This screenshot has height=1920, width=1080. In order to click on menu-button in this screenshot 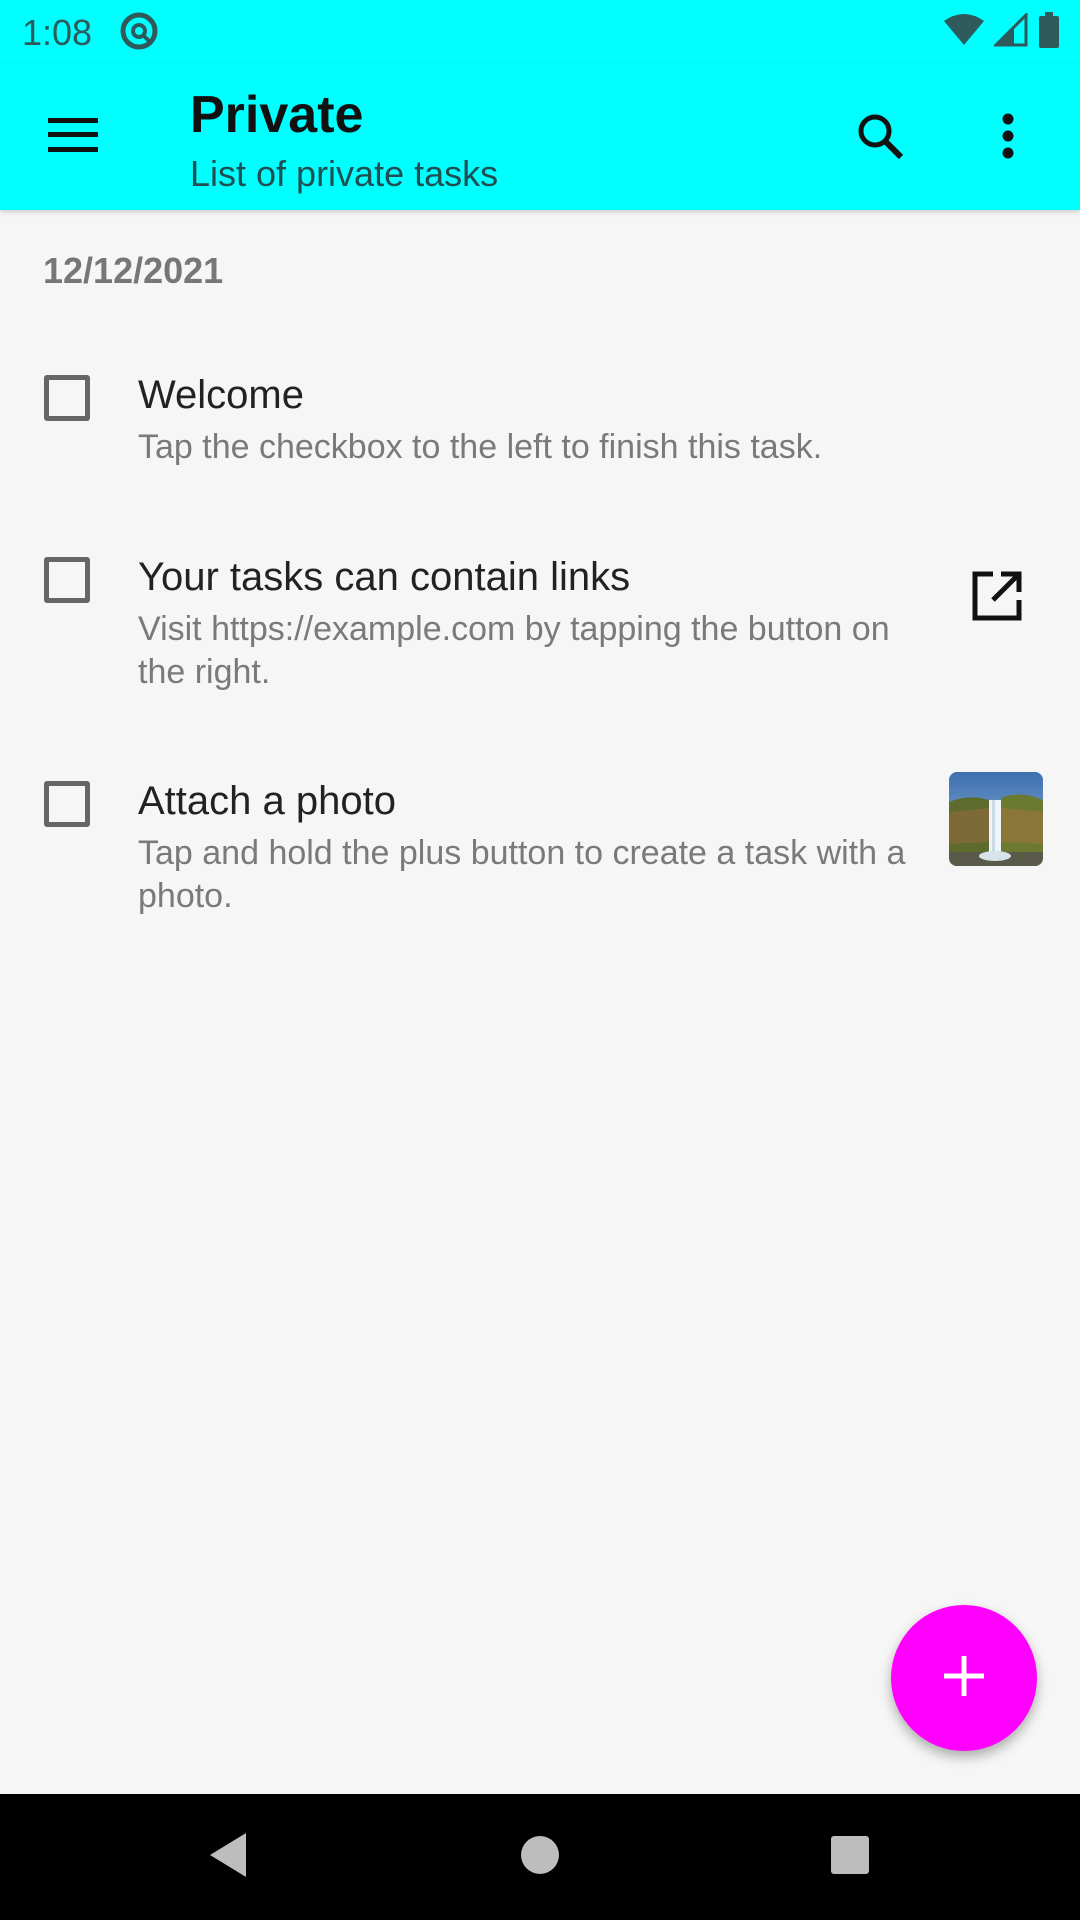, I will do `click(73, 137)`.